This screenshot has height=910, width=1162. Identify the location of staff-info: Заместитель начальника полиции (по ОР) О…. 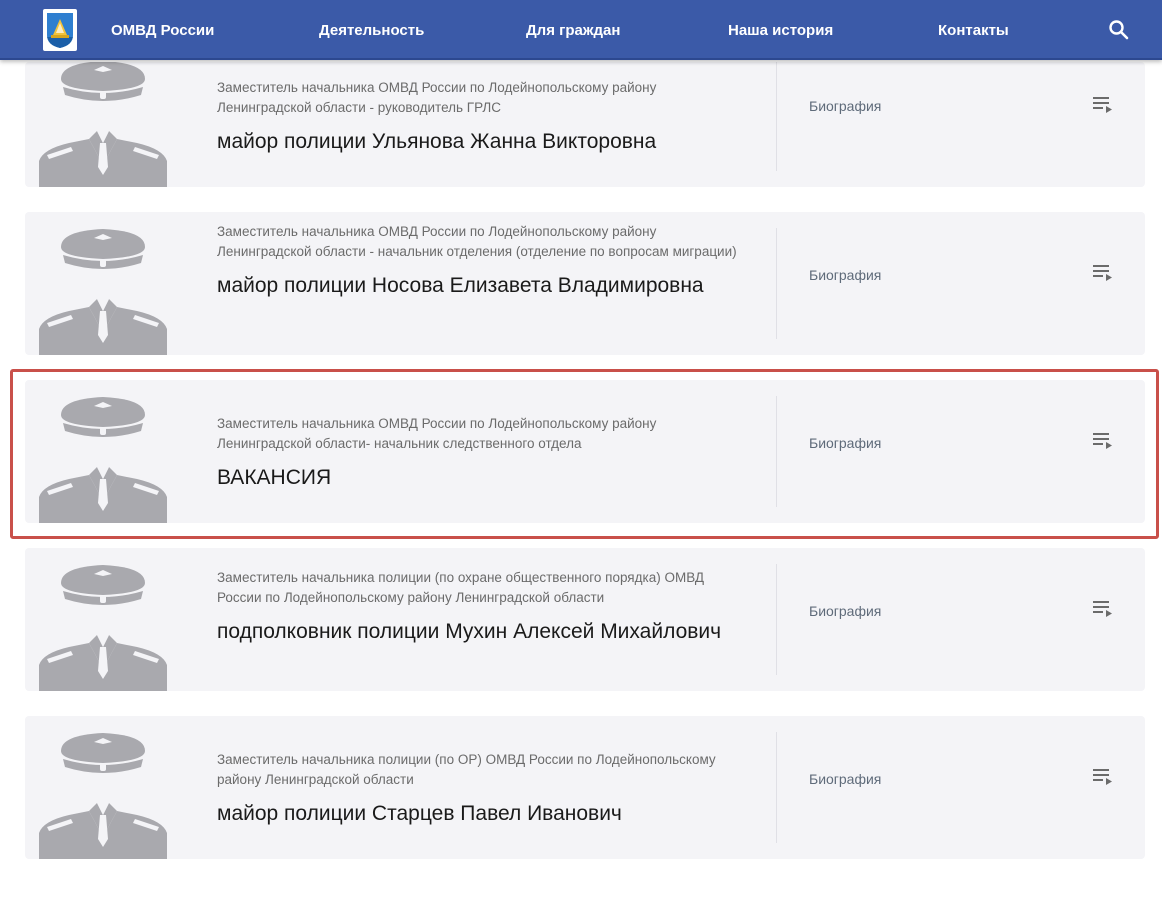
(482, 789).